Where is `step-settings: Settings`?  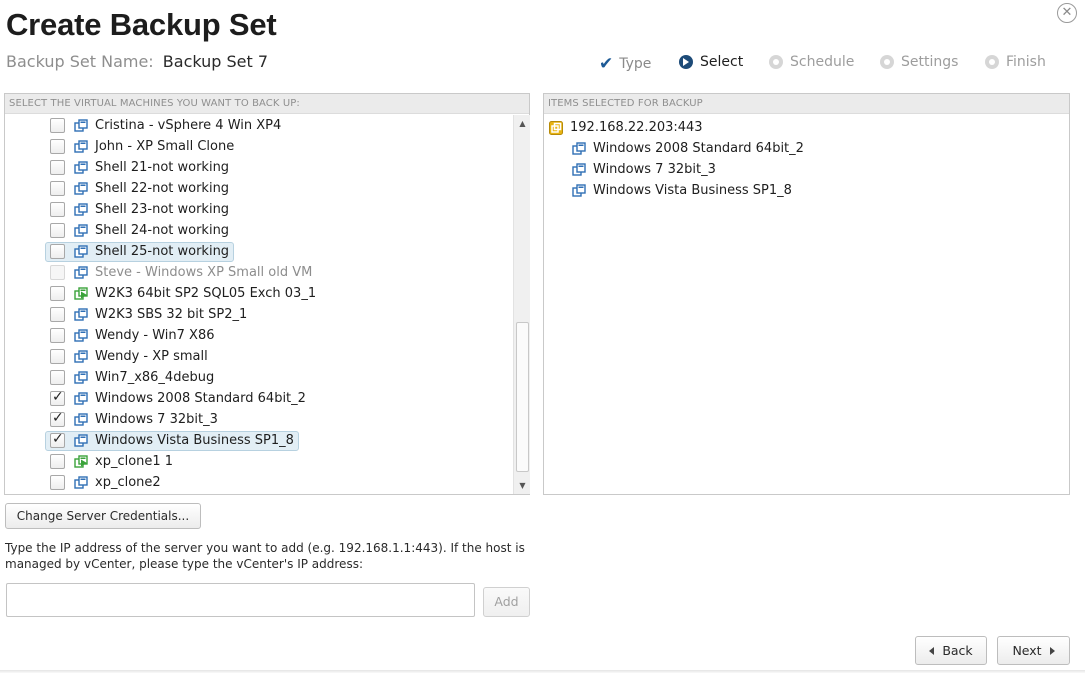
step-settings: Settings is located at coordinates (919, 62).